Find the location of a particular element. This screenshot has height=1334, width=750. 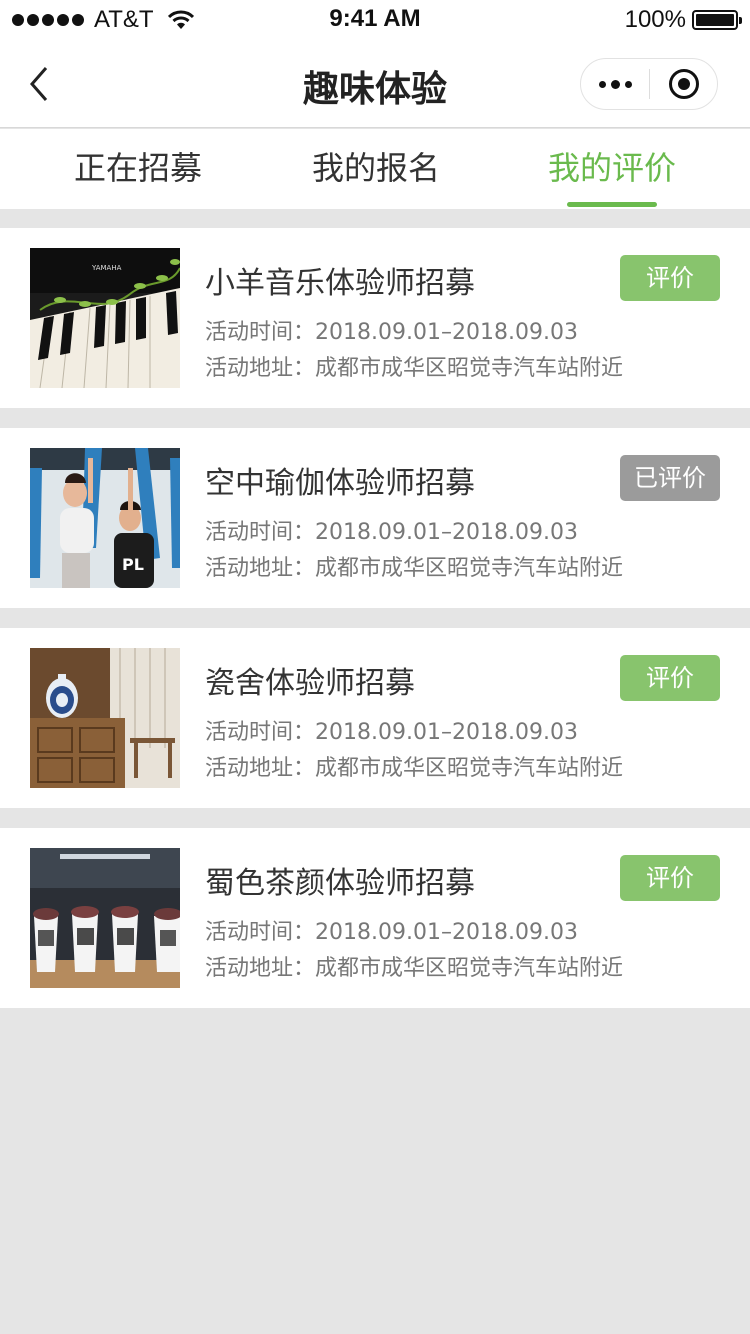

more-dots-icon is located at coordinates (602, 84).